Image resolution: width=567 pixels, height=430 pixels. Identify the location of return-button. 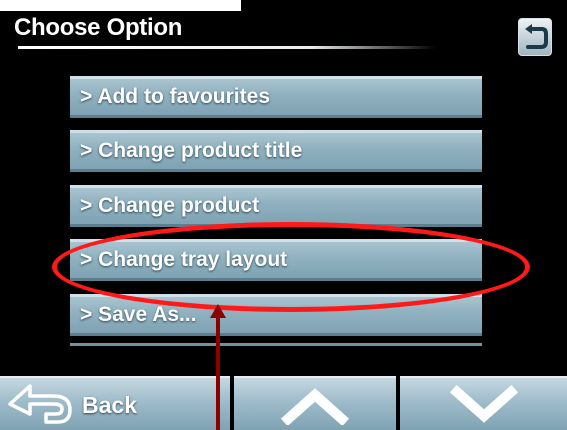
(535, 37).